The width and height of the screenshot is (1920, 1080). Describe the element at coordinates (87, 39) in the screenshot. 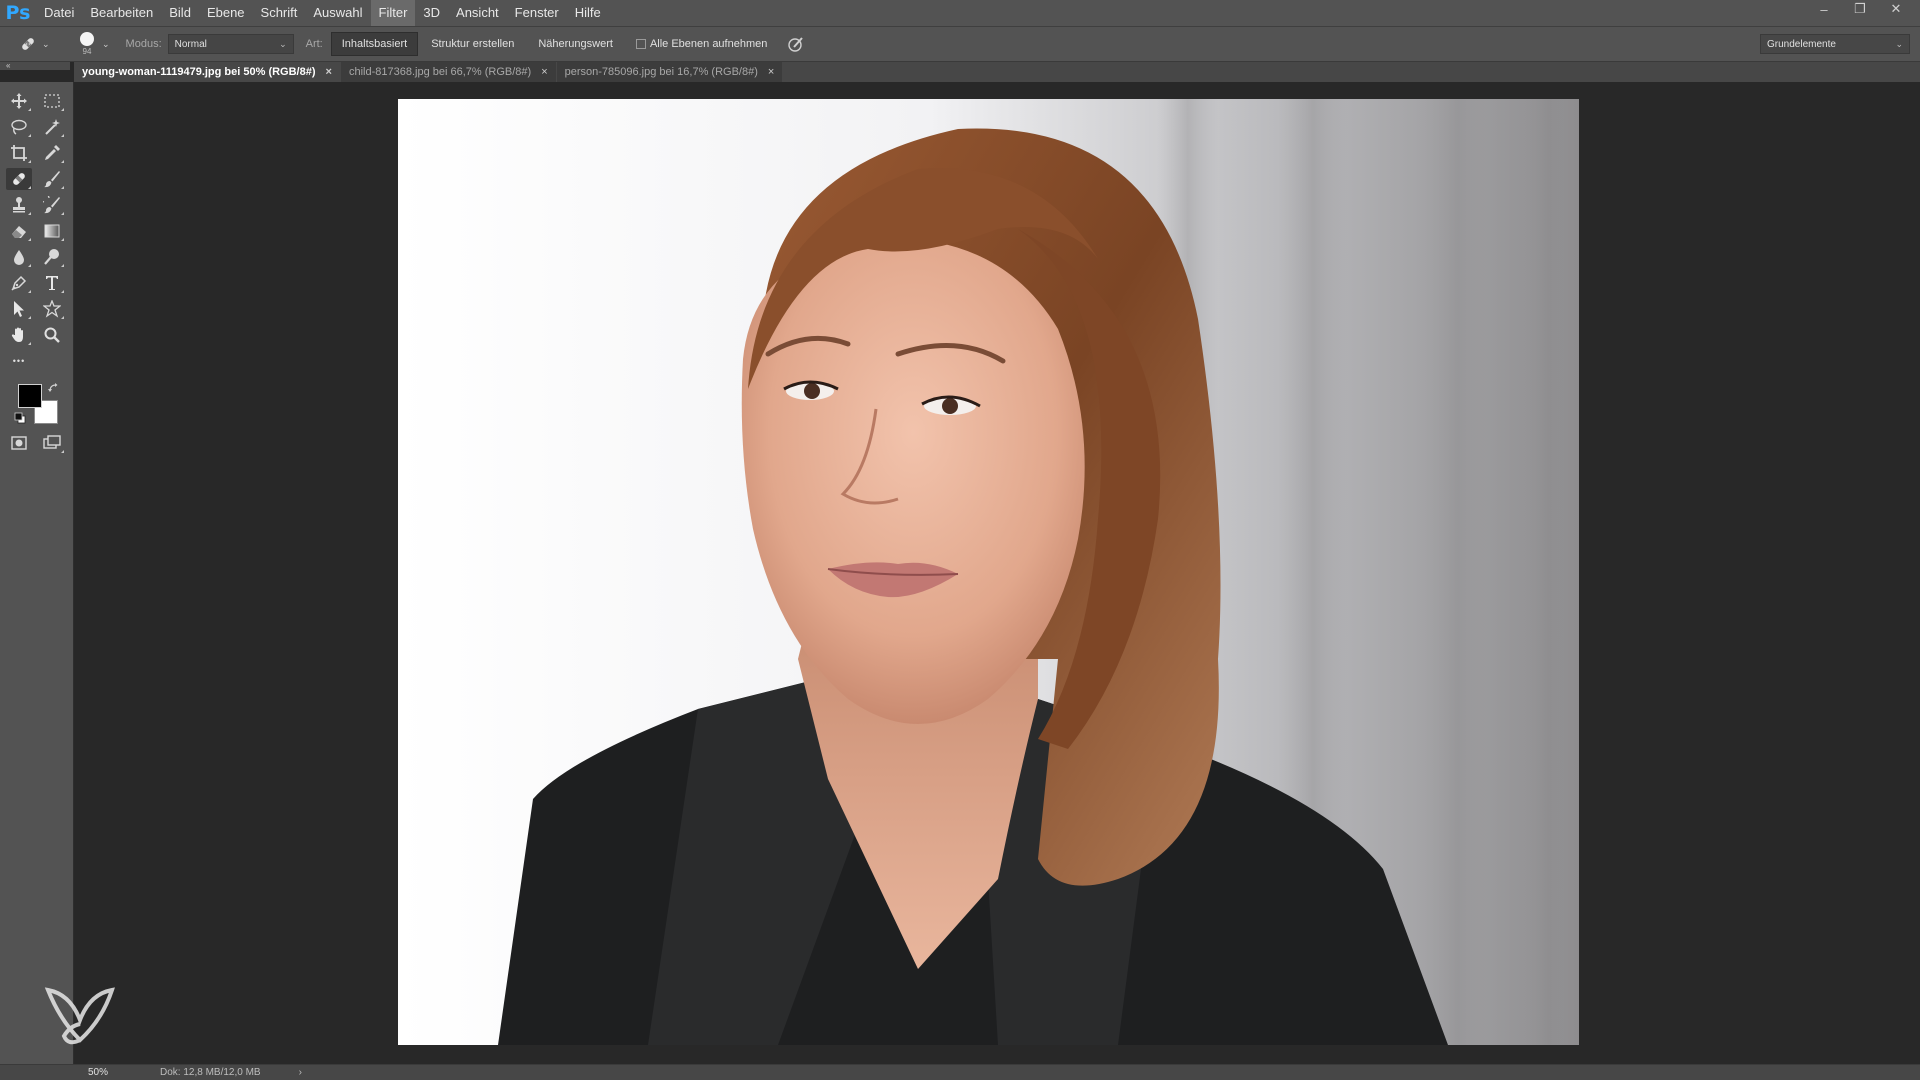

I see `brush-tip-icon` at that location.